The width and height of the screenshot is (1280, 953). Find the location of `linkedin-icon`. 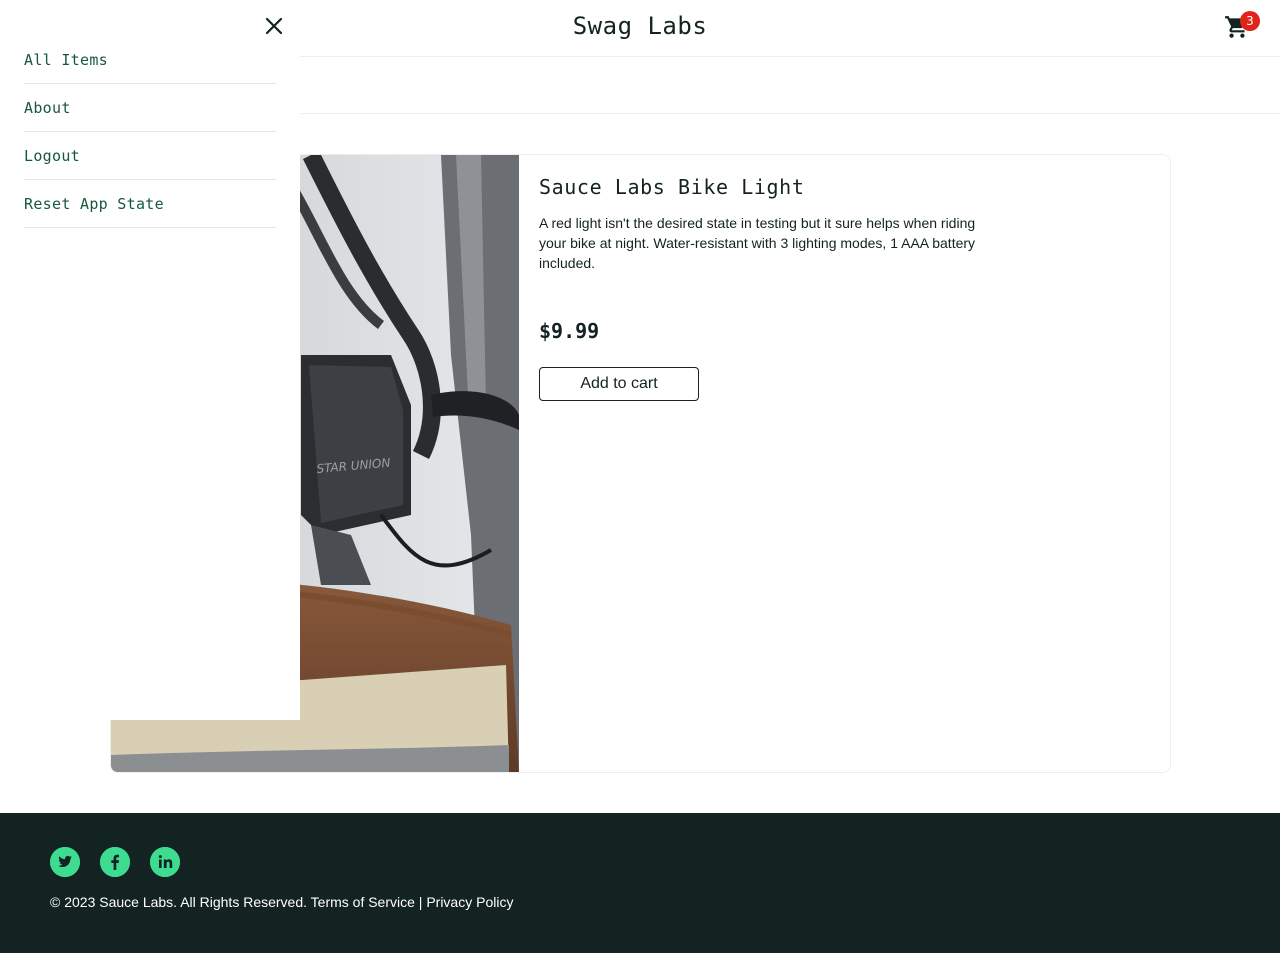

linkedin-icon is located at coordinates (165, 862).